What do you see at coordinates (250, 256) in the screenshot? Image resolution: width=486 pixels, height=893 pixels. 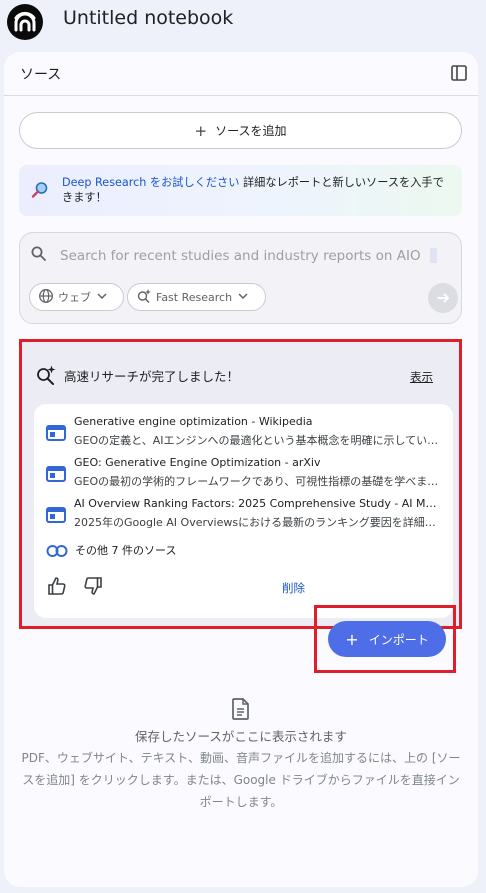 I see `research-search-input` at bounding box center [250, 256].